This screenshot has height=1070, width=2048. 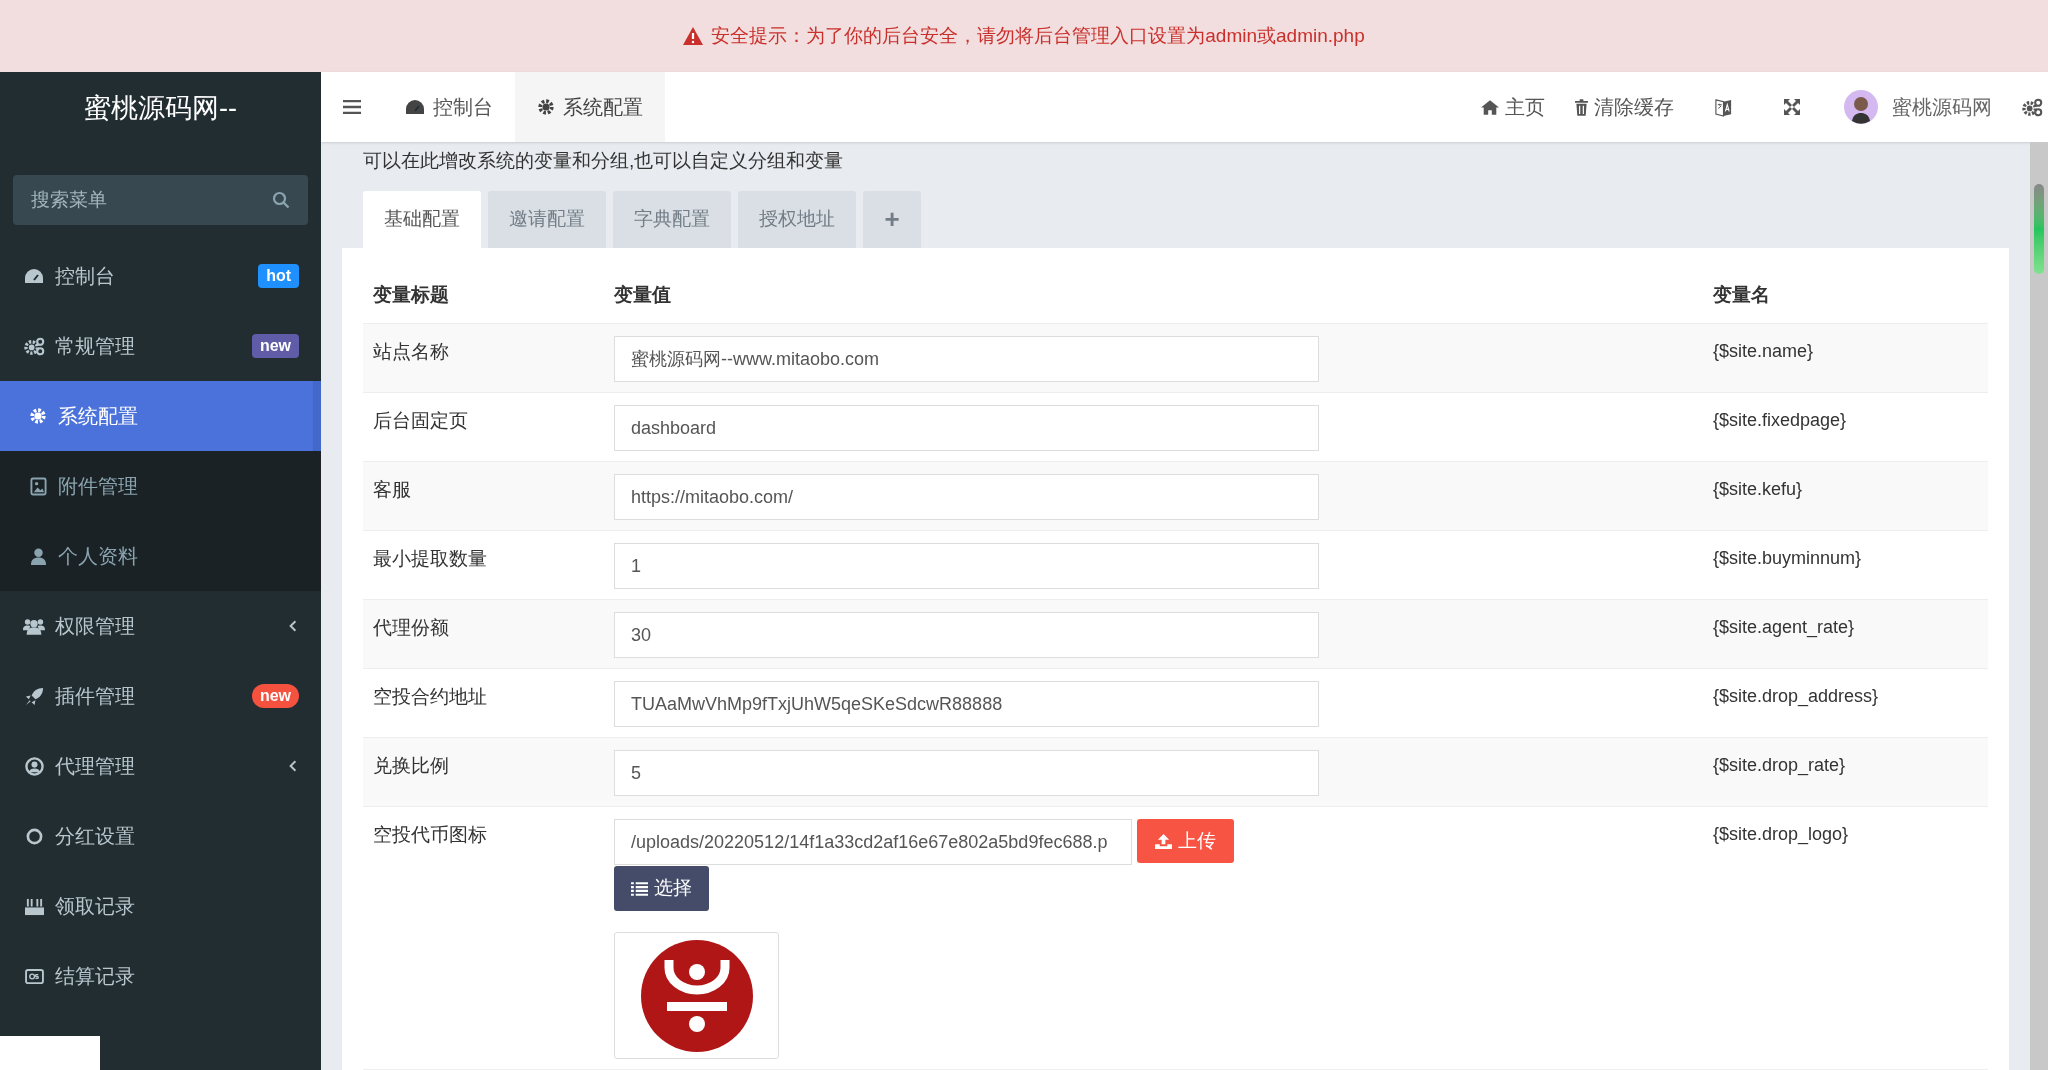 I want to click on table-cell: {$site.drop_logo}, so click(x=1845, y=938).